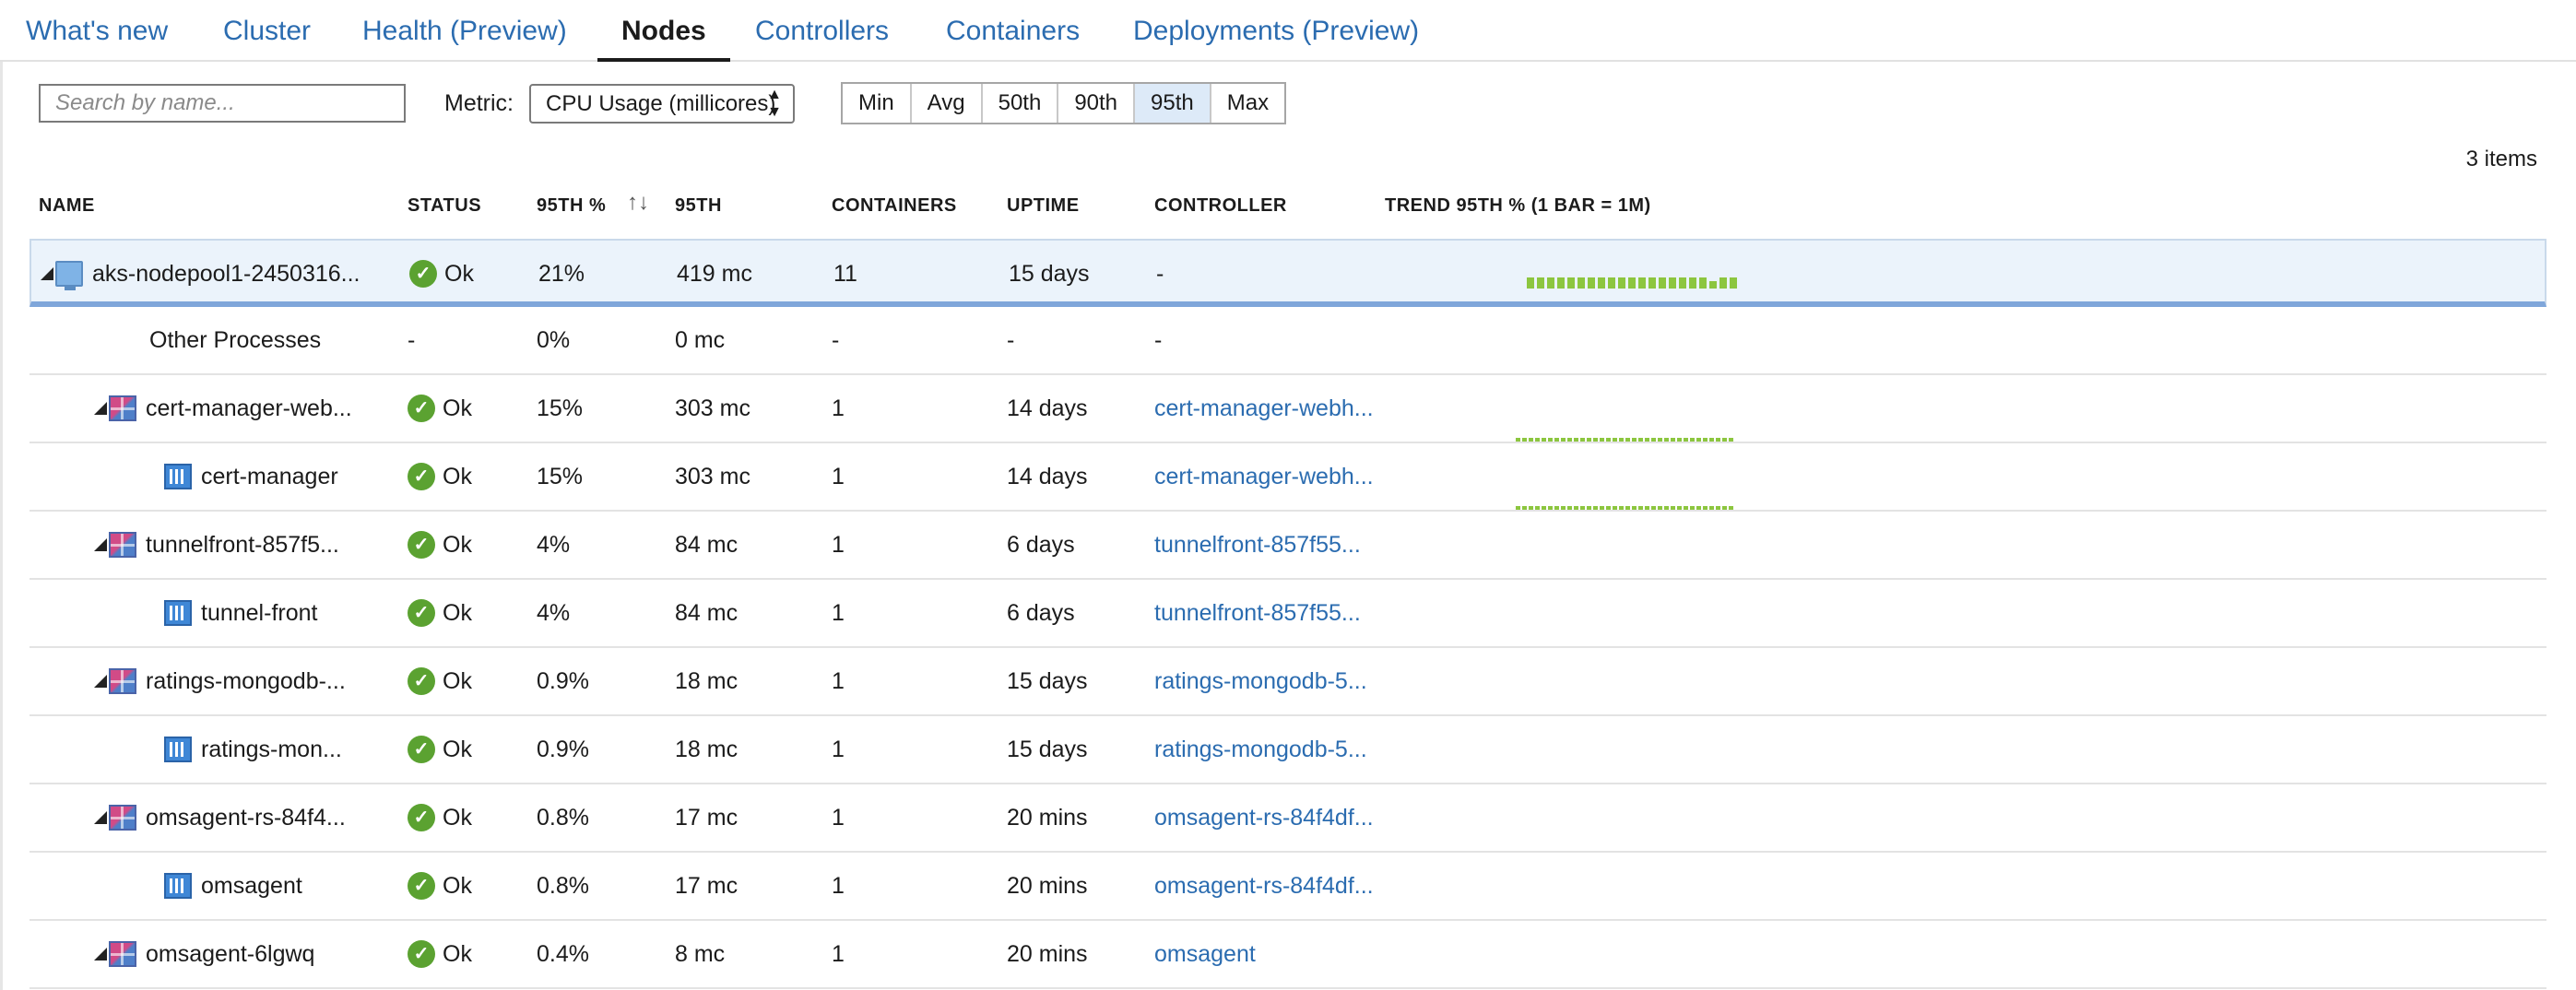 This screenshot has height=990, width=2576. Describe the element at coordinates (1160, 274) in the screenshot. I see `controller-value: -` at that location.